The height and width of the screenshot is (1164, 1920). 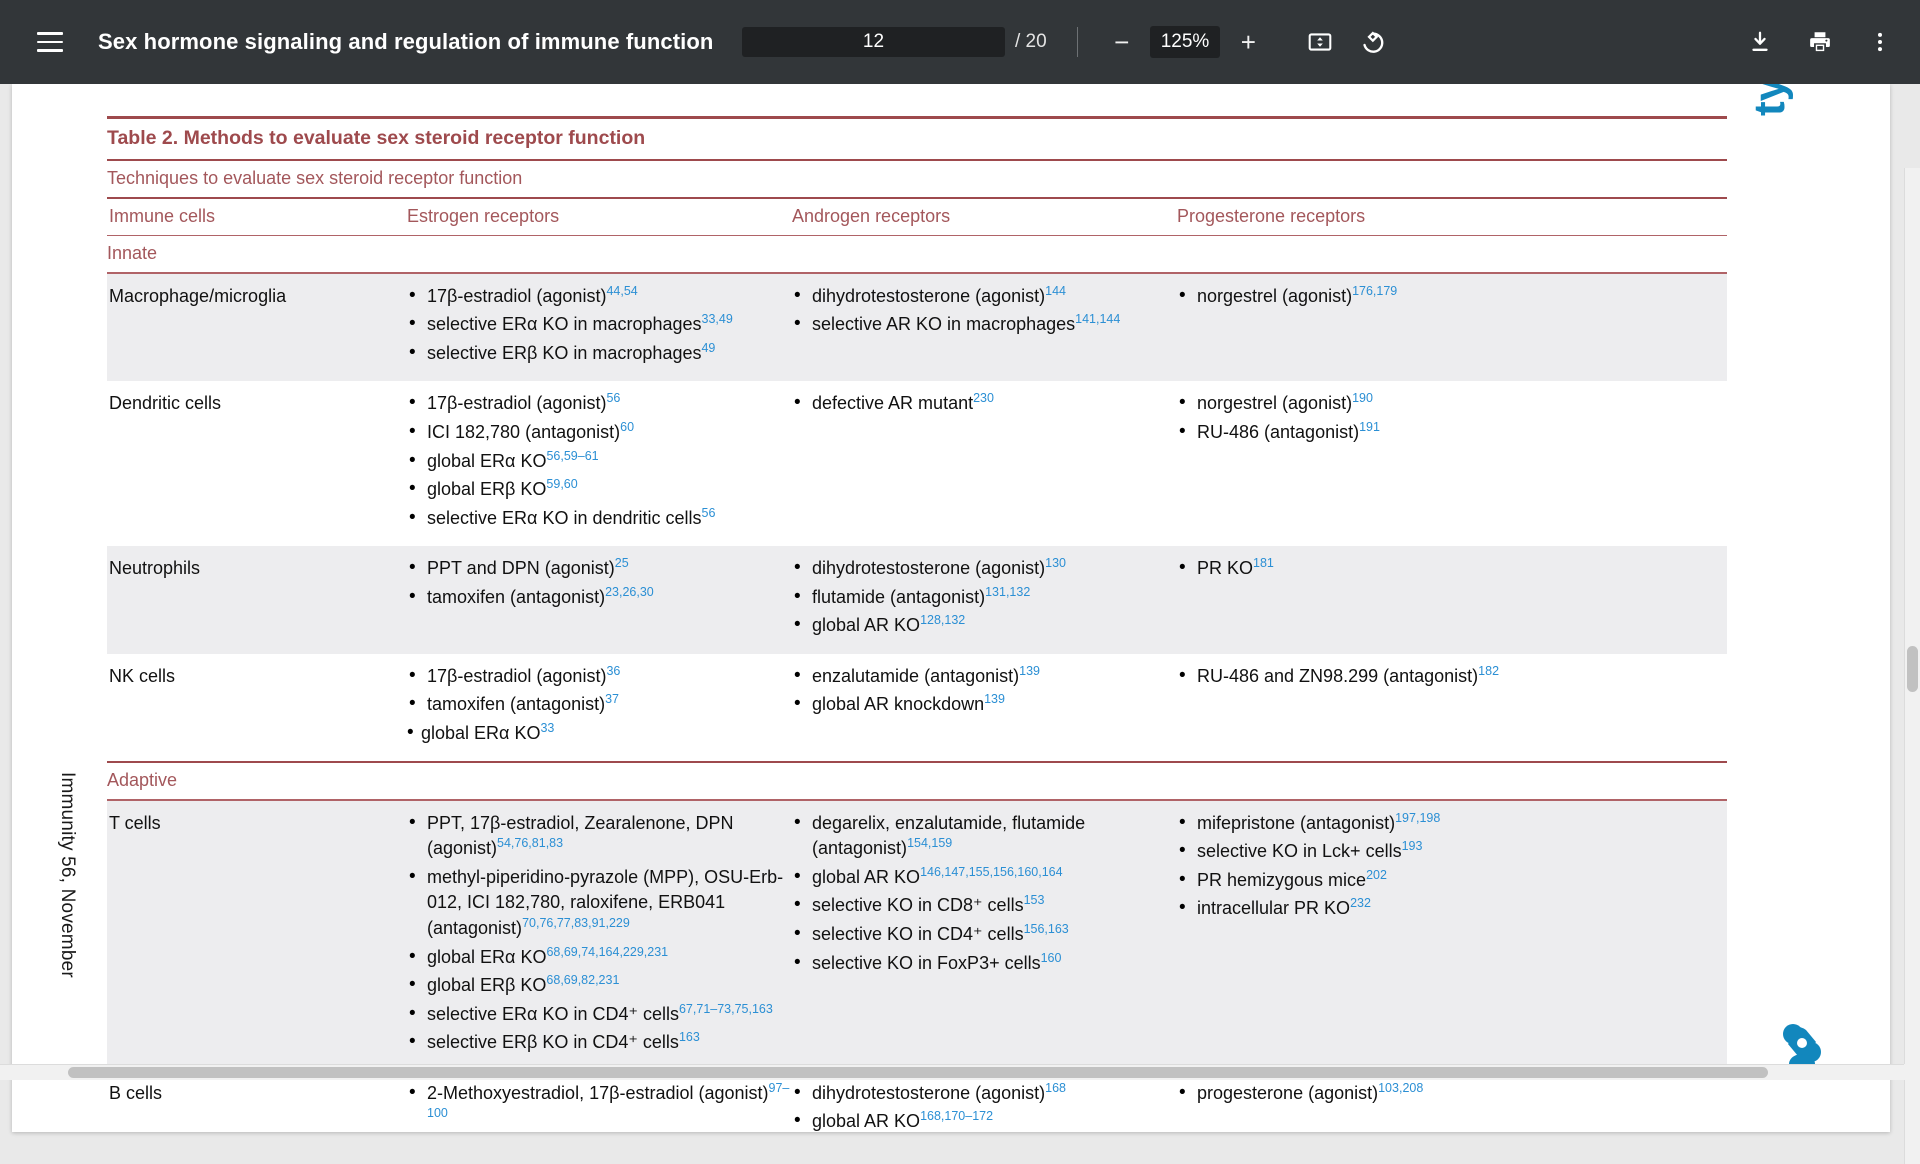 What do you see at coordinates (717, 319) in the screenshot?
I see `citation-reference: 33,49` at bounding box center [717, 319].